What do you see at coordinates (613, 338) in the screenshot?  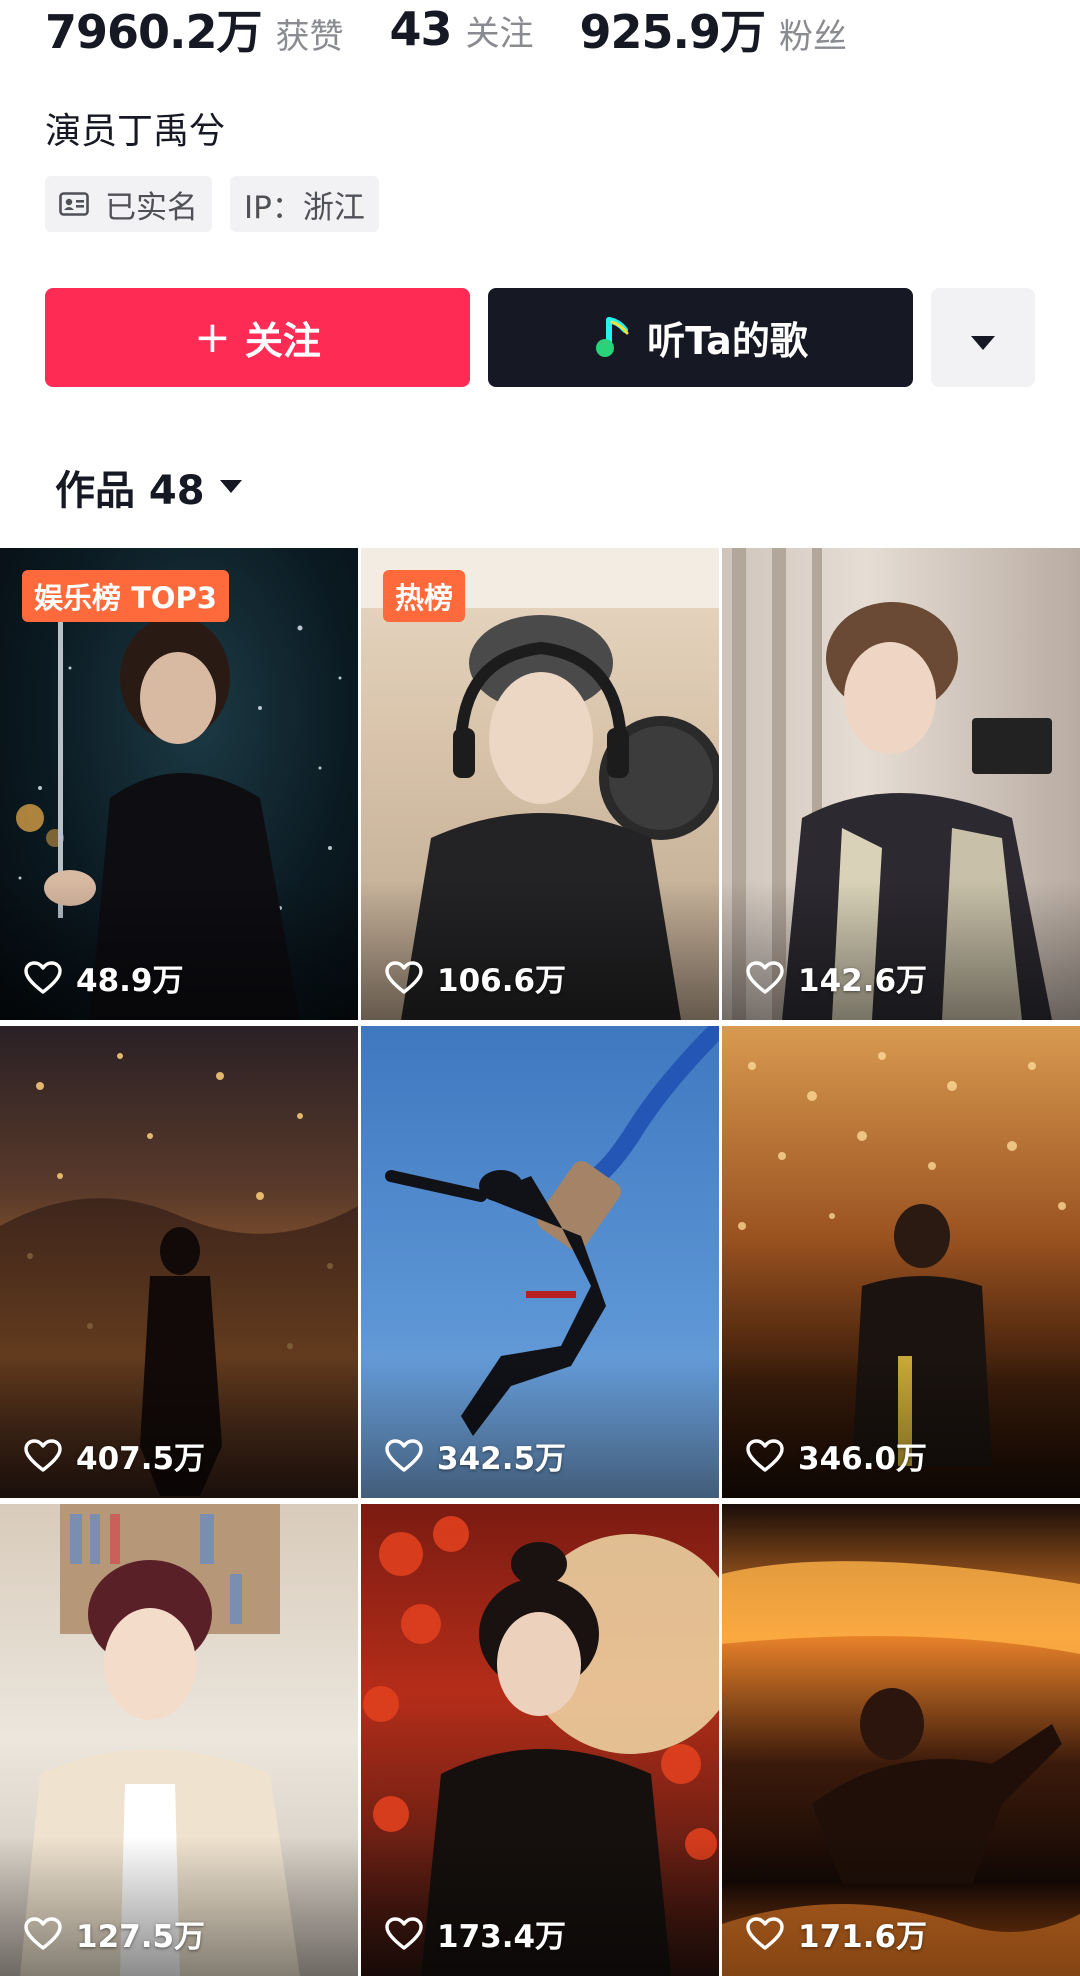 I see `music-note-icon` at bounding box center [613, 338].